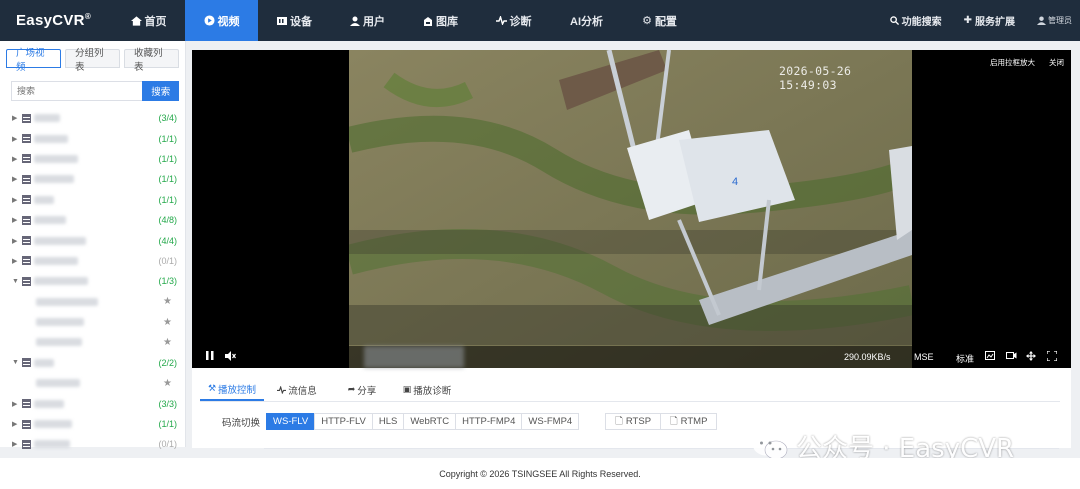 The image size is (1080, 489). I want to click on nav-diagnose: 诊断, so click(513, 20).